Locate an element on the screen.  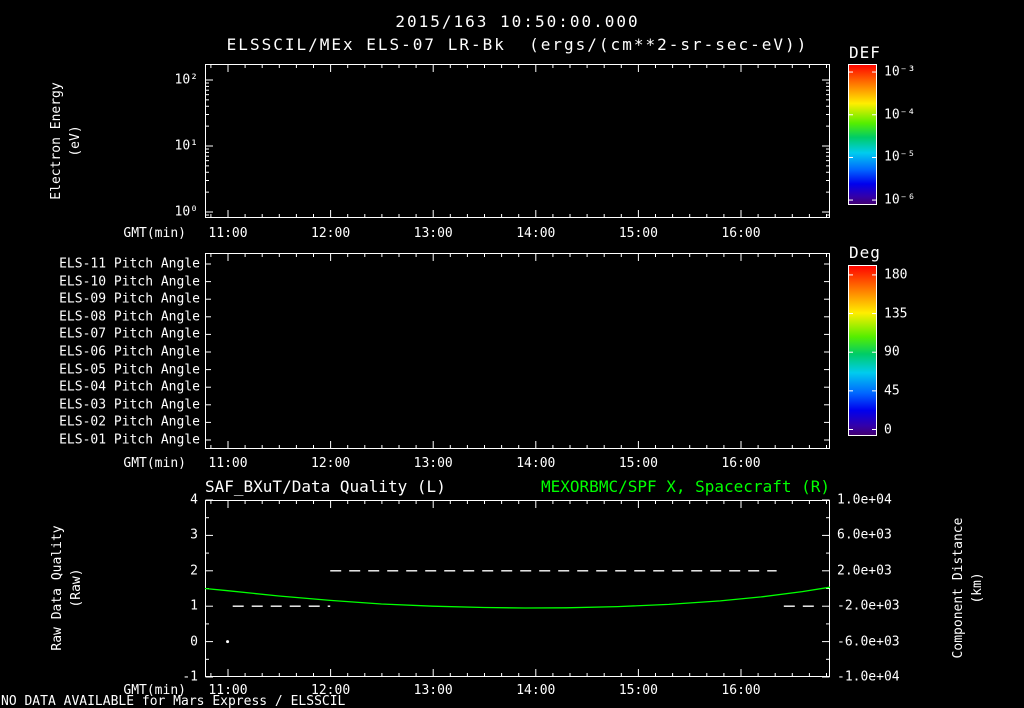
def-colorbar-title: DEF is located at coordinates (865, 52).